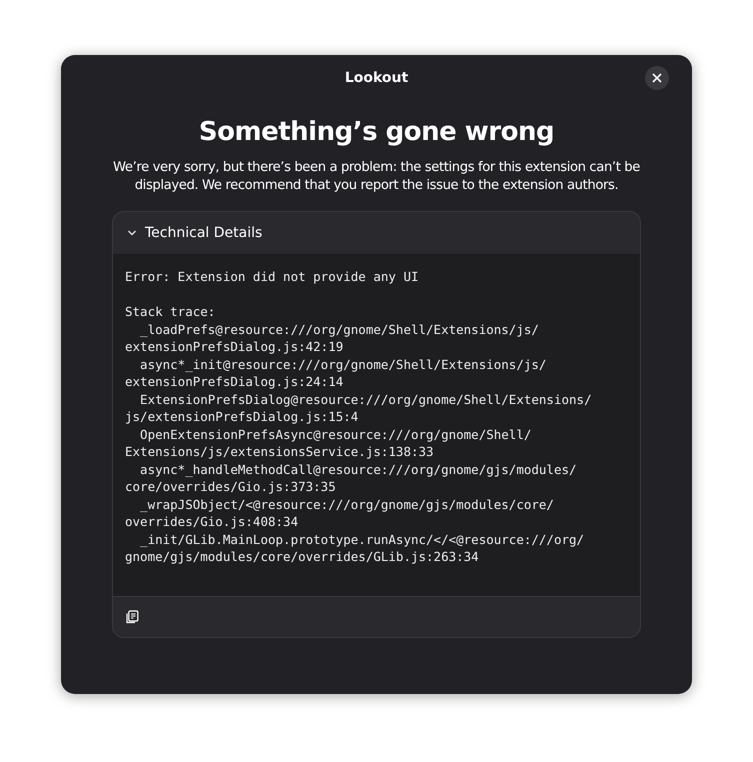 Image resolution: width=753 pixels, height=762 pixels. Describe the element at coordinates (376, 78) in the screenshot. I see `window-title: Lookout` at that location.